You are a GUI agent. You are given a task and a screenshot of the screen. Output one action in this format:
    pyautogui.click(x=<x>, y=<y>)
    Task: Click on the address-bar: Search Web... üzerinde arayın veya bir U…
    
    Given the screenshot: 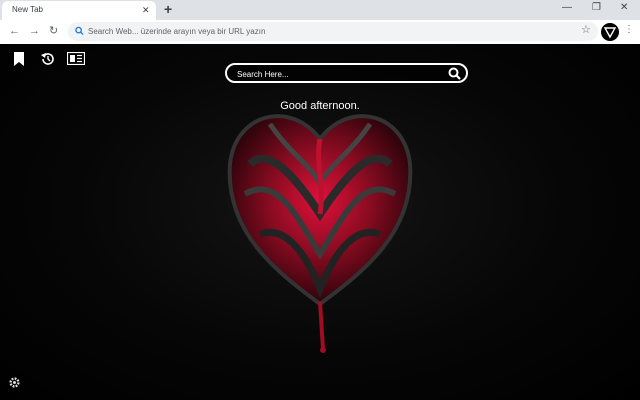 What is the action you would take?
    pyautogui.click(x=333, y=31)
    